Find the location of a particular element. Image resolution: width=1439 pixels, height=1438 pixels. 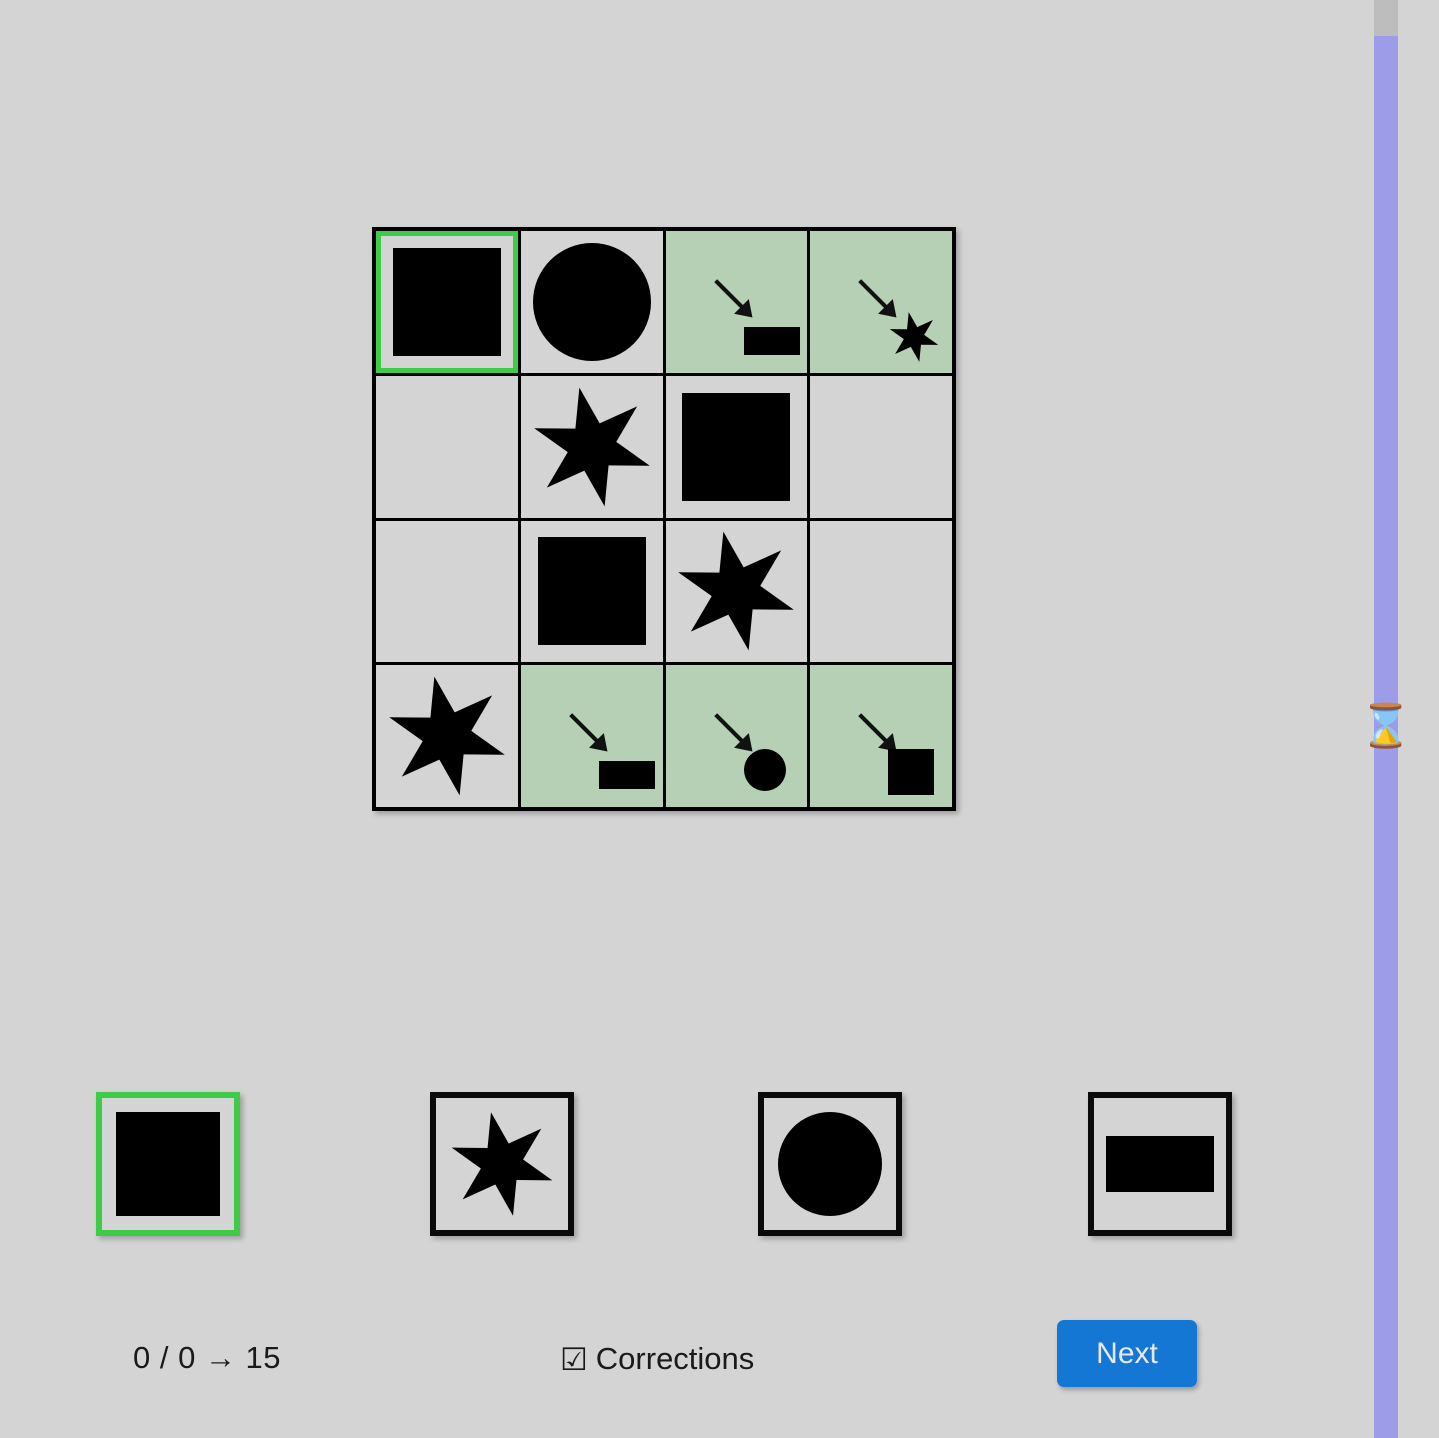

grid-cell-r1-c1 is located at coordinates (591, 446).